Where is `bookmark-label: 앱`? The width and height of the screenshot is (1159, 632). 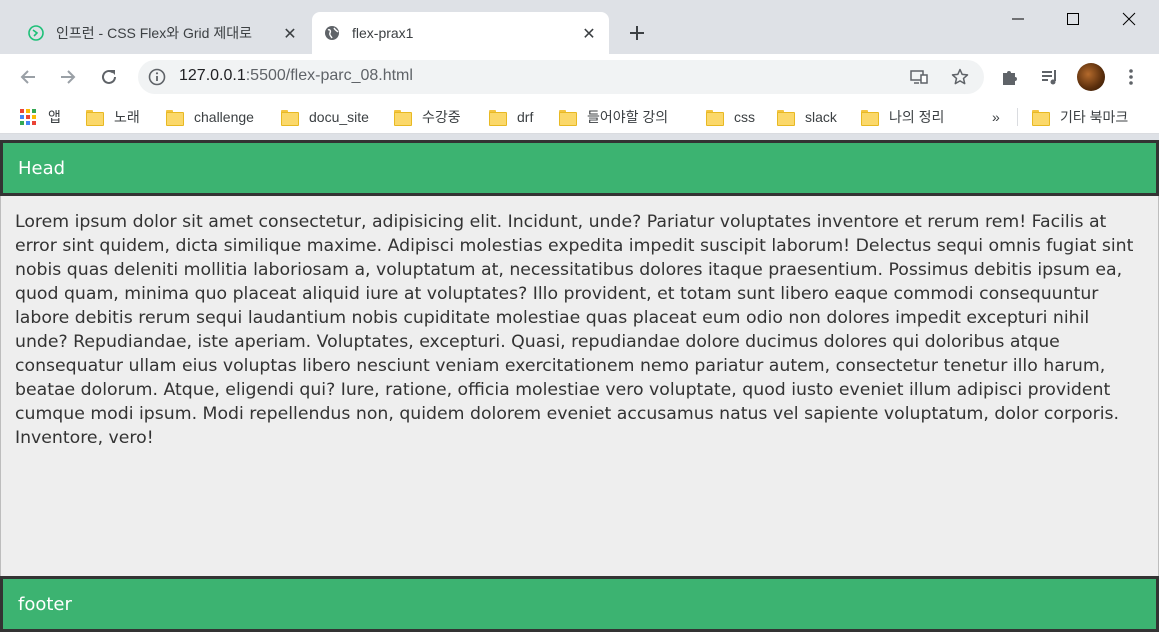
bookmark-label: 앱 is located at coordinates (54, 117).